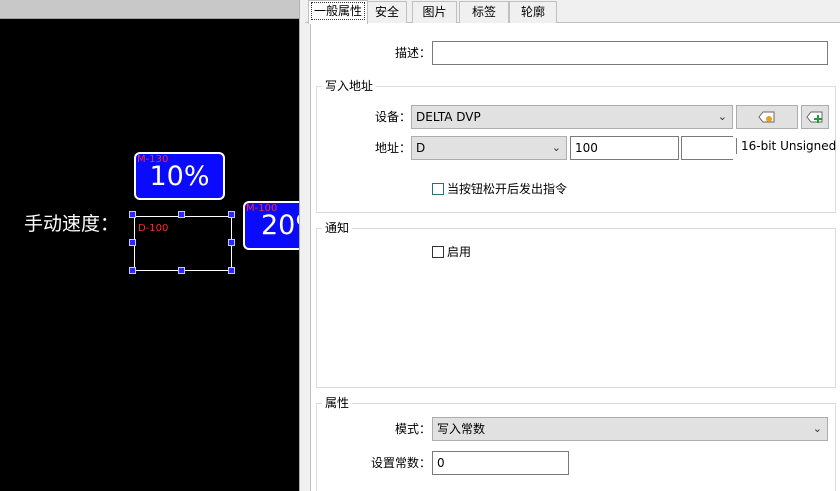 The height and width of the screenshot is (491, 840). I want to click on tab-label: 标签, so click(484, 12).